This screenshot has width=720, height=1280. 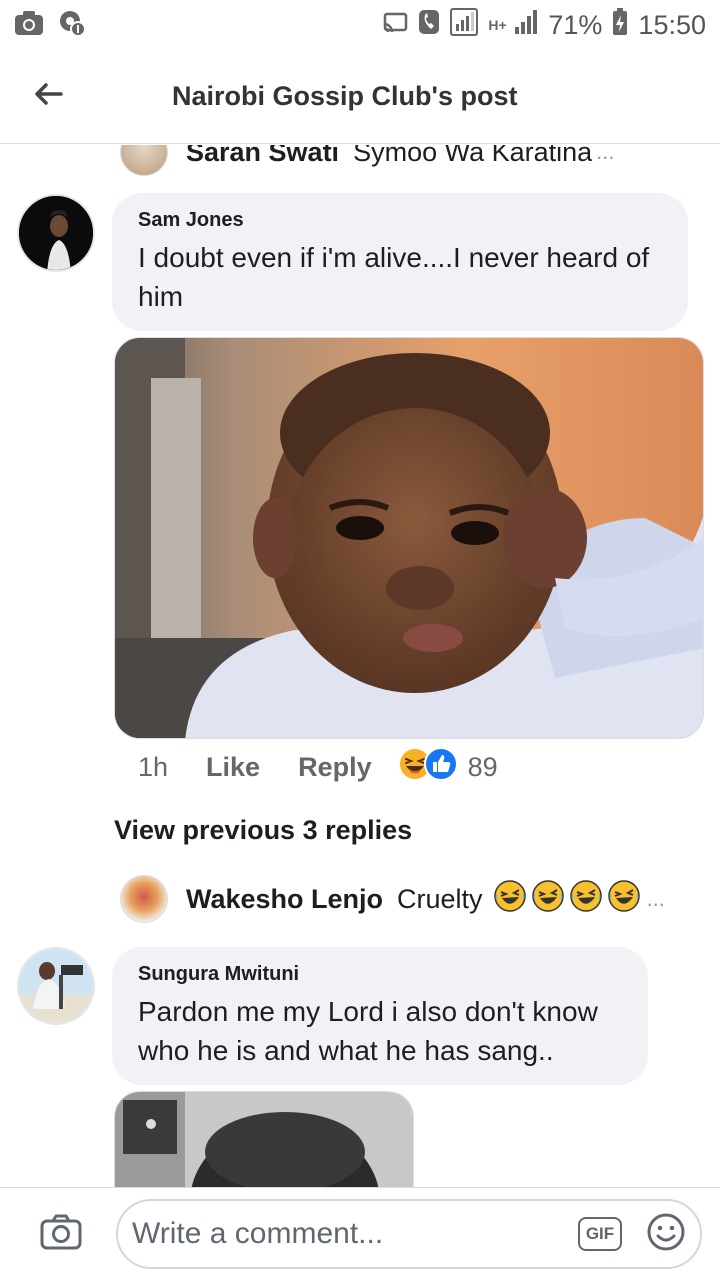 What do you see at coordinates (600, 1234) in the screenshot?
I see `gif-button: GIF` at bounding box center [600, 1234].